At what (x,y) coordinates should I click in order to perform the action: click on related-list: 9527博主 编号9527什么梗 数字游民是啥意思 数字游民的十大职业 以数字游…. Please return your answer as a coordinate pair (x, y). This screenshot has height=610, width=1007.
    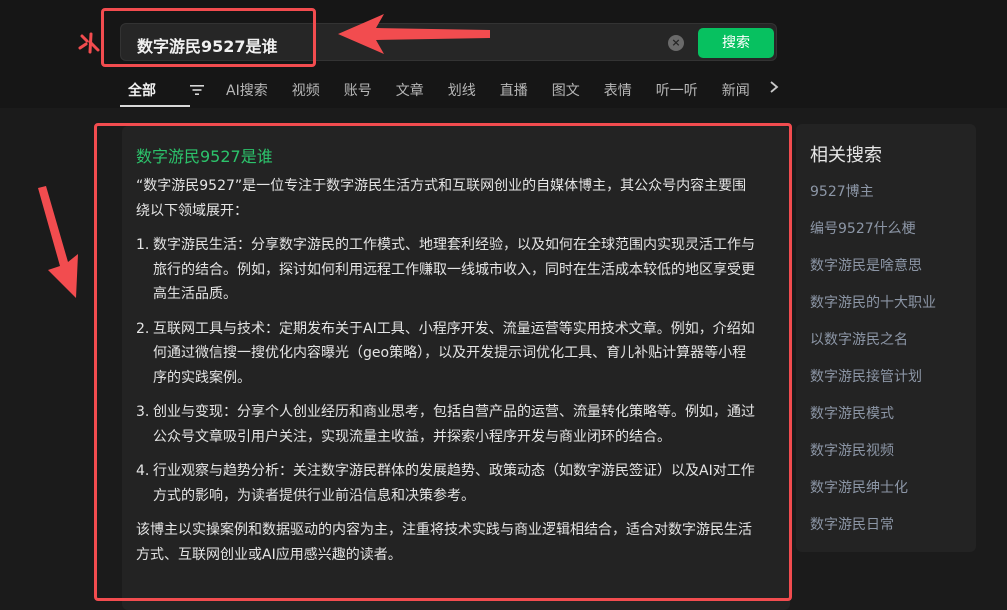
    Looking at the image, I should click on (873, 367).